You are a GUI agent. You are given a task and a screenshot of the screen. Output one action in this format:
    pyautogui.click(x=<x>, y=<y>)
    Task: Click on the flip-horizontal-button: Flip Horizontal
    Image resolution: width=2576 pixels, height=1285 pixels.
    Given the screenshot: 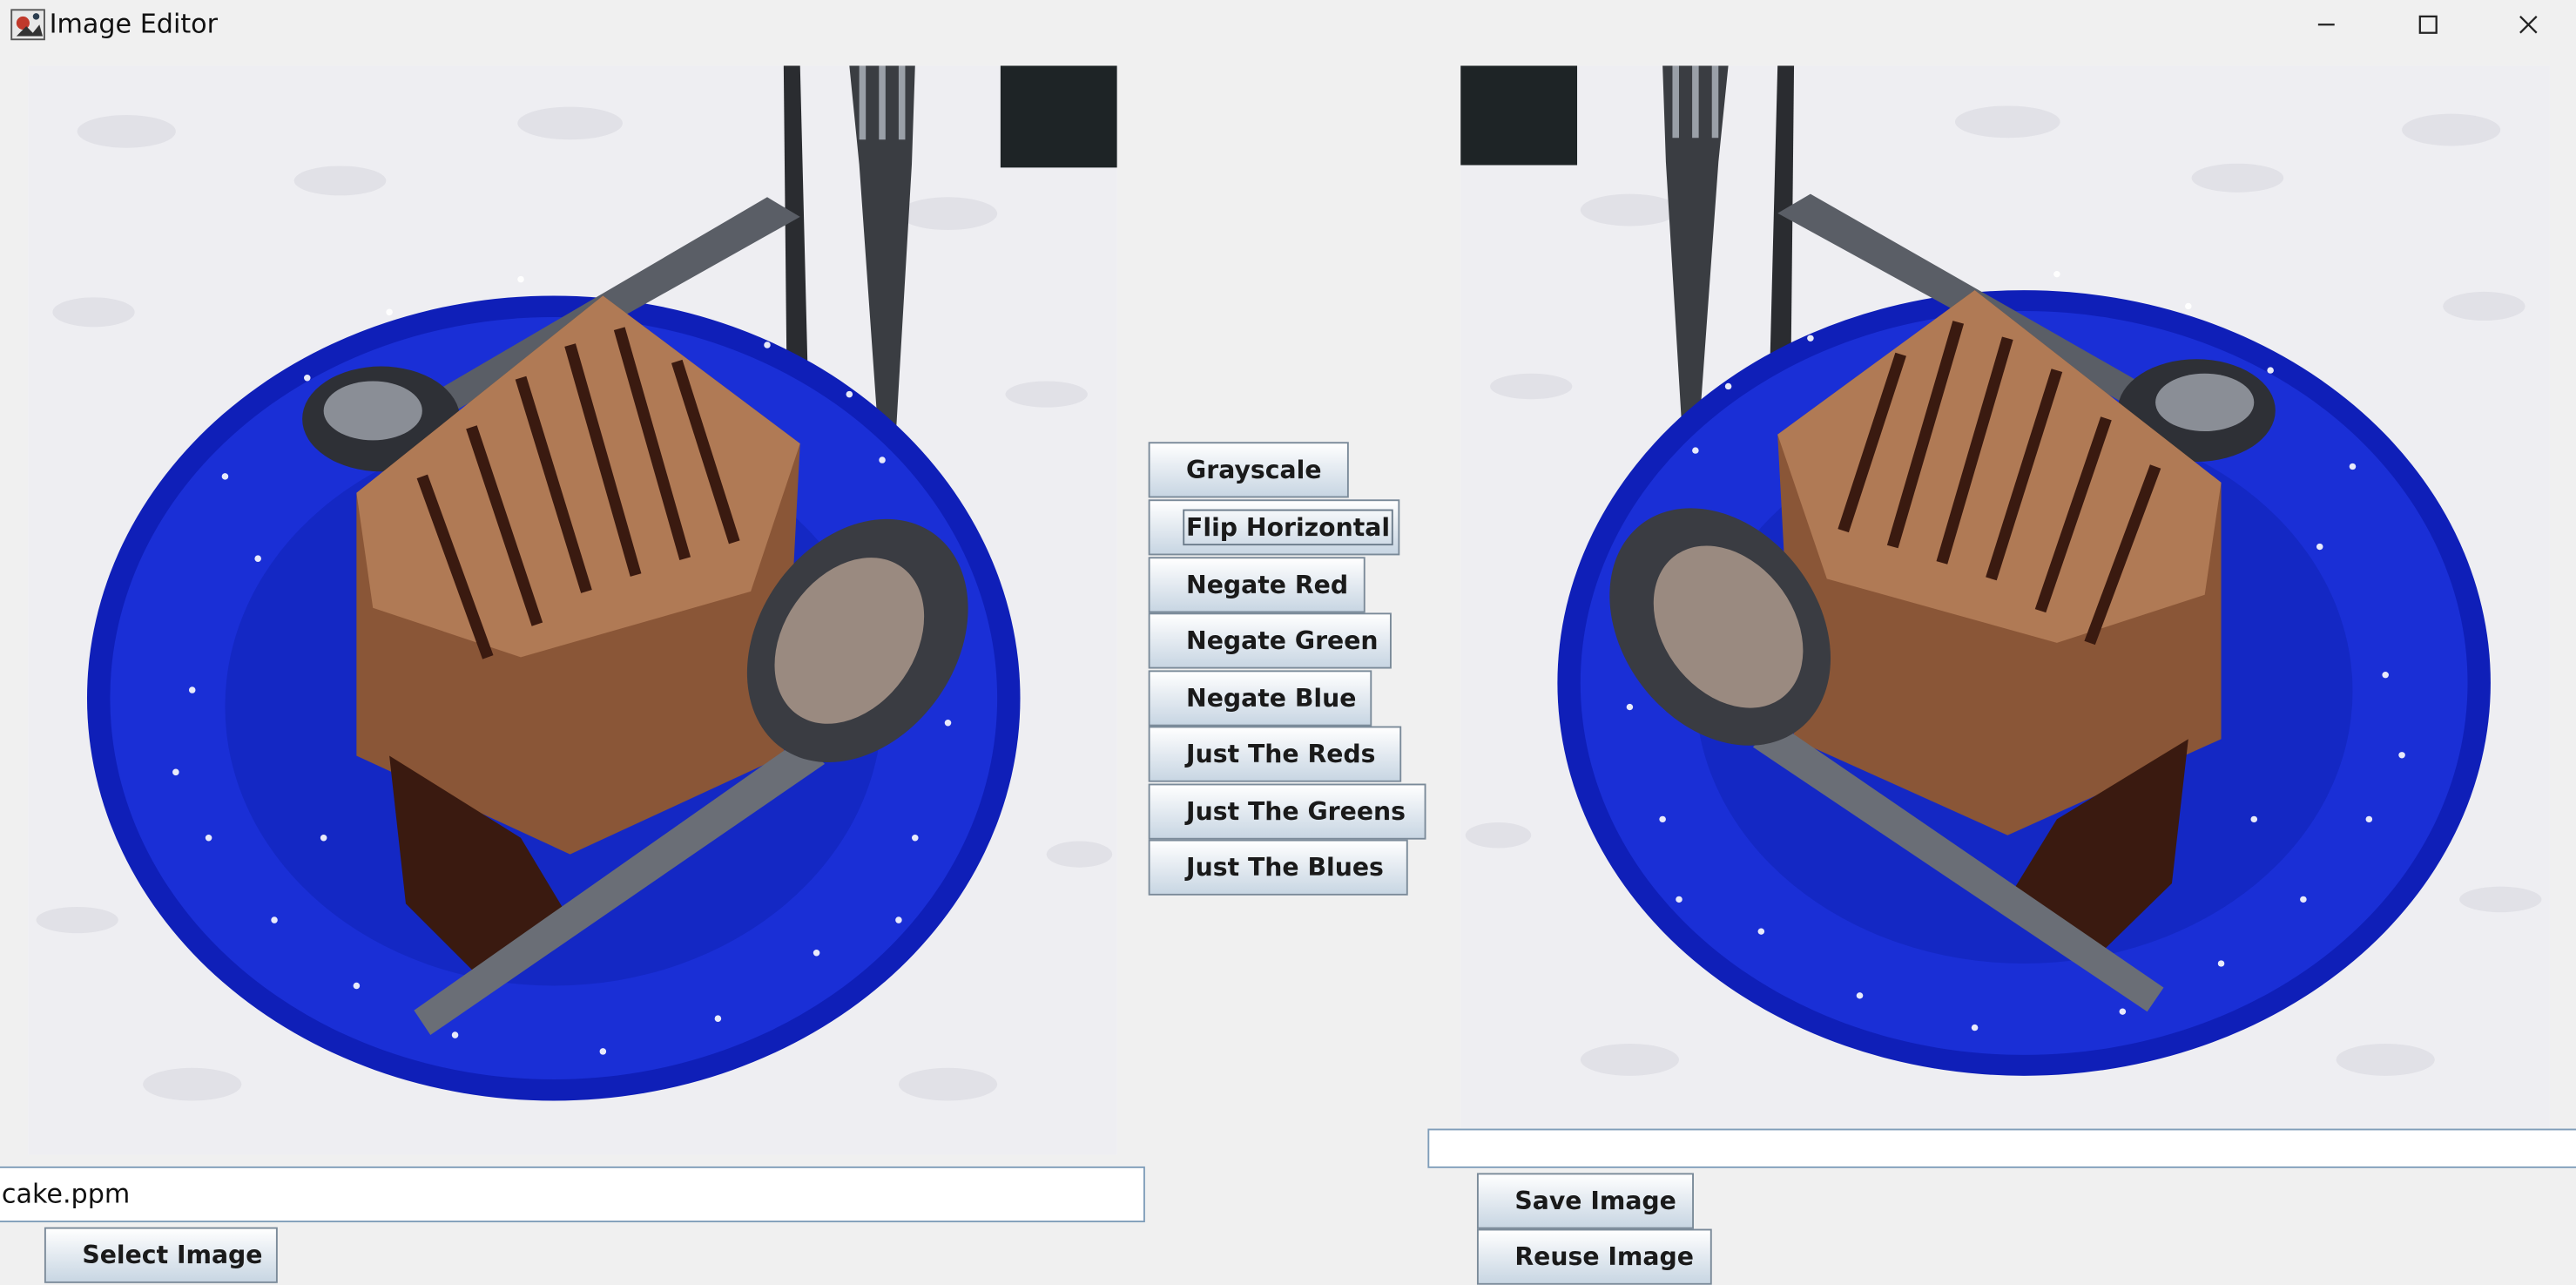 What is the action you would take?
    pyautogui.click(x=1274, y=527)
    